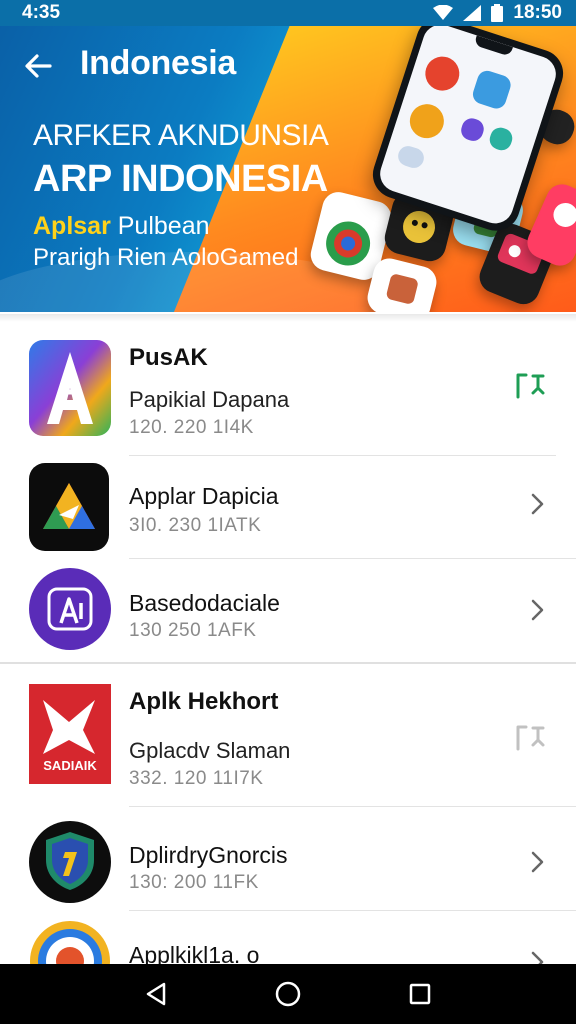 The width and height of the screenshot is (576, 1024). What do you see at coordinates (193, 630) in the screenshot?
I see `list-item-meta: 130 250 1AFK` at bounding box center [193, 630].